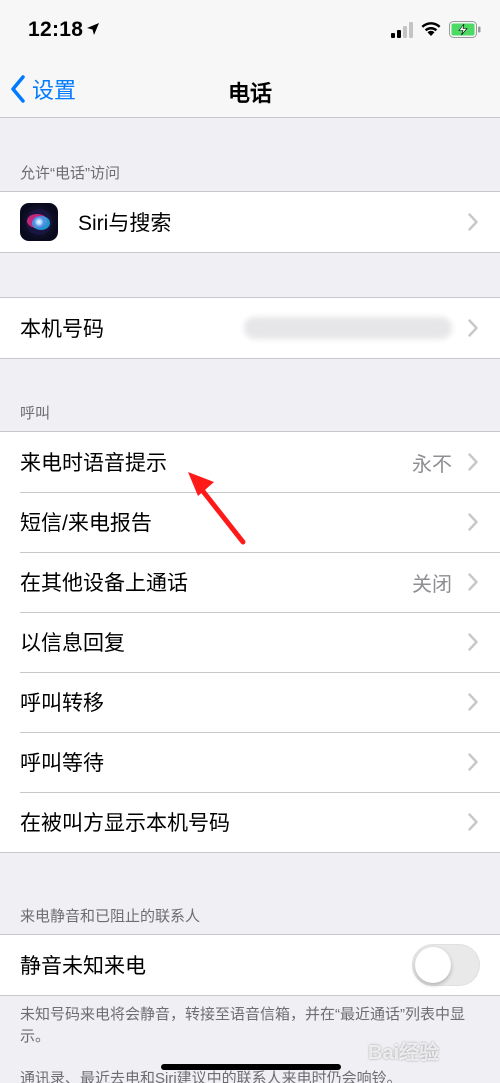 This screenshot has width=500, height=1083. I want to click on respond-with-text-label: 以信息回复, so click(72, 643).